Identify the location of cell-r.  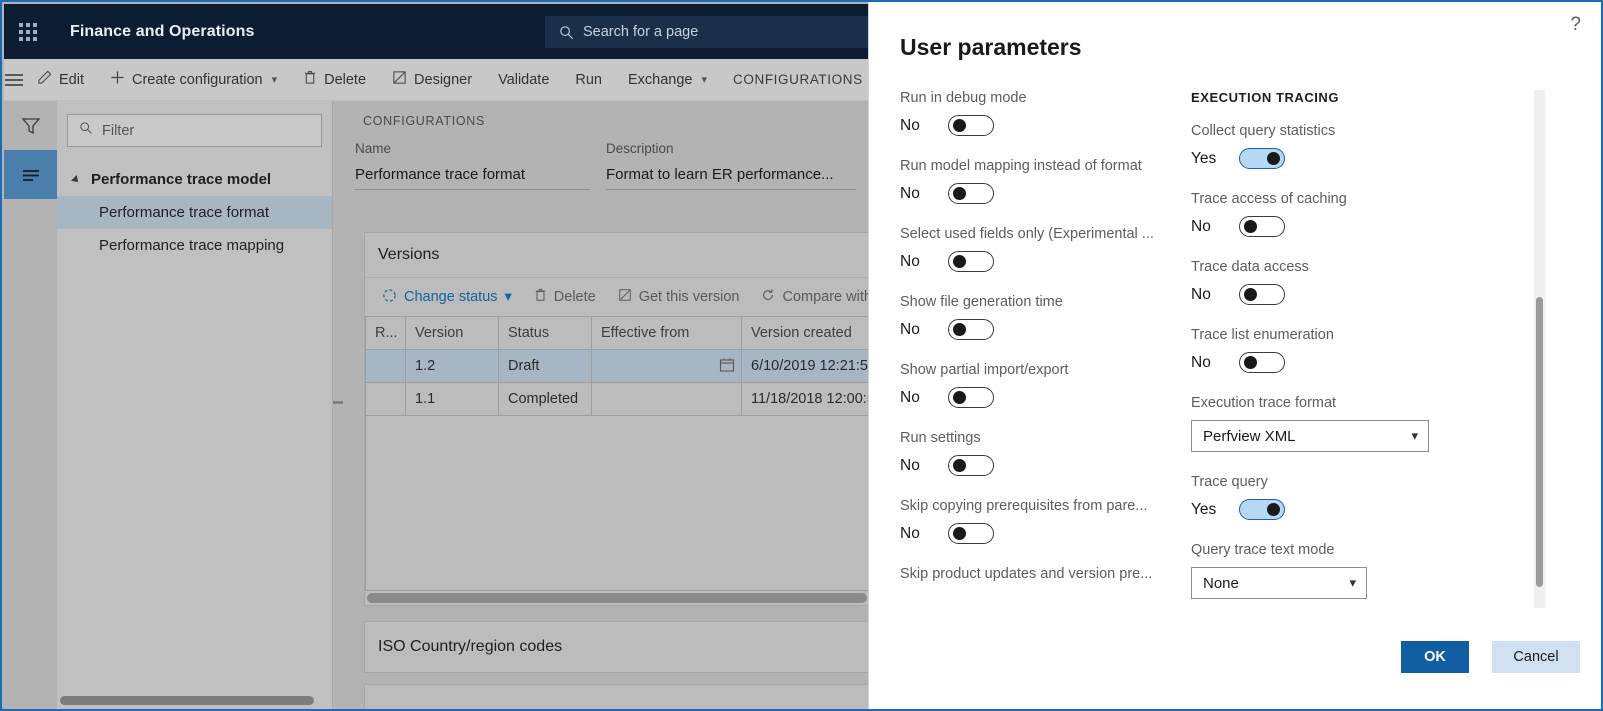
(385, 399).